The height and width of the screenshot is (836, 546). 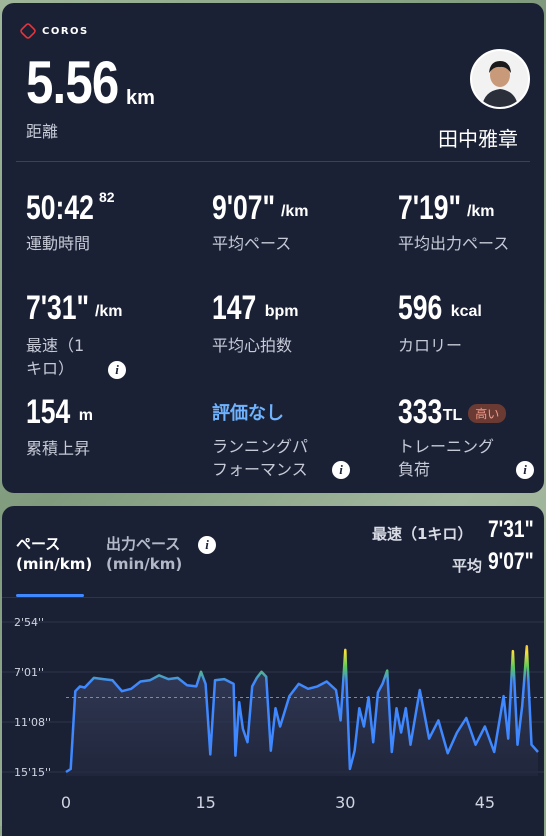 What do you see at coordinates (260, 469) in the screenshot?
I see `running-performance-label-line2: フォーマンス` at bounding box center [260, 469].